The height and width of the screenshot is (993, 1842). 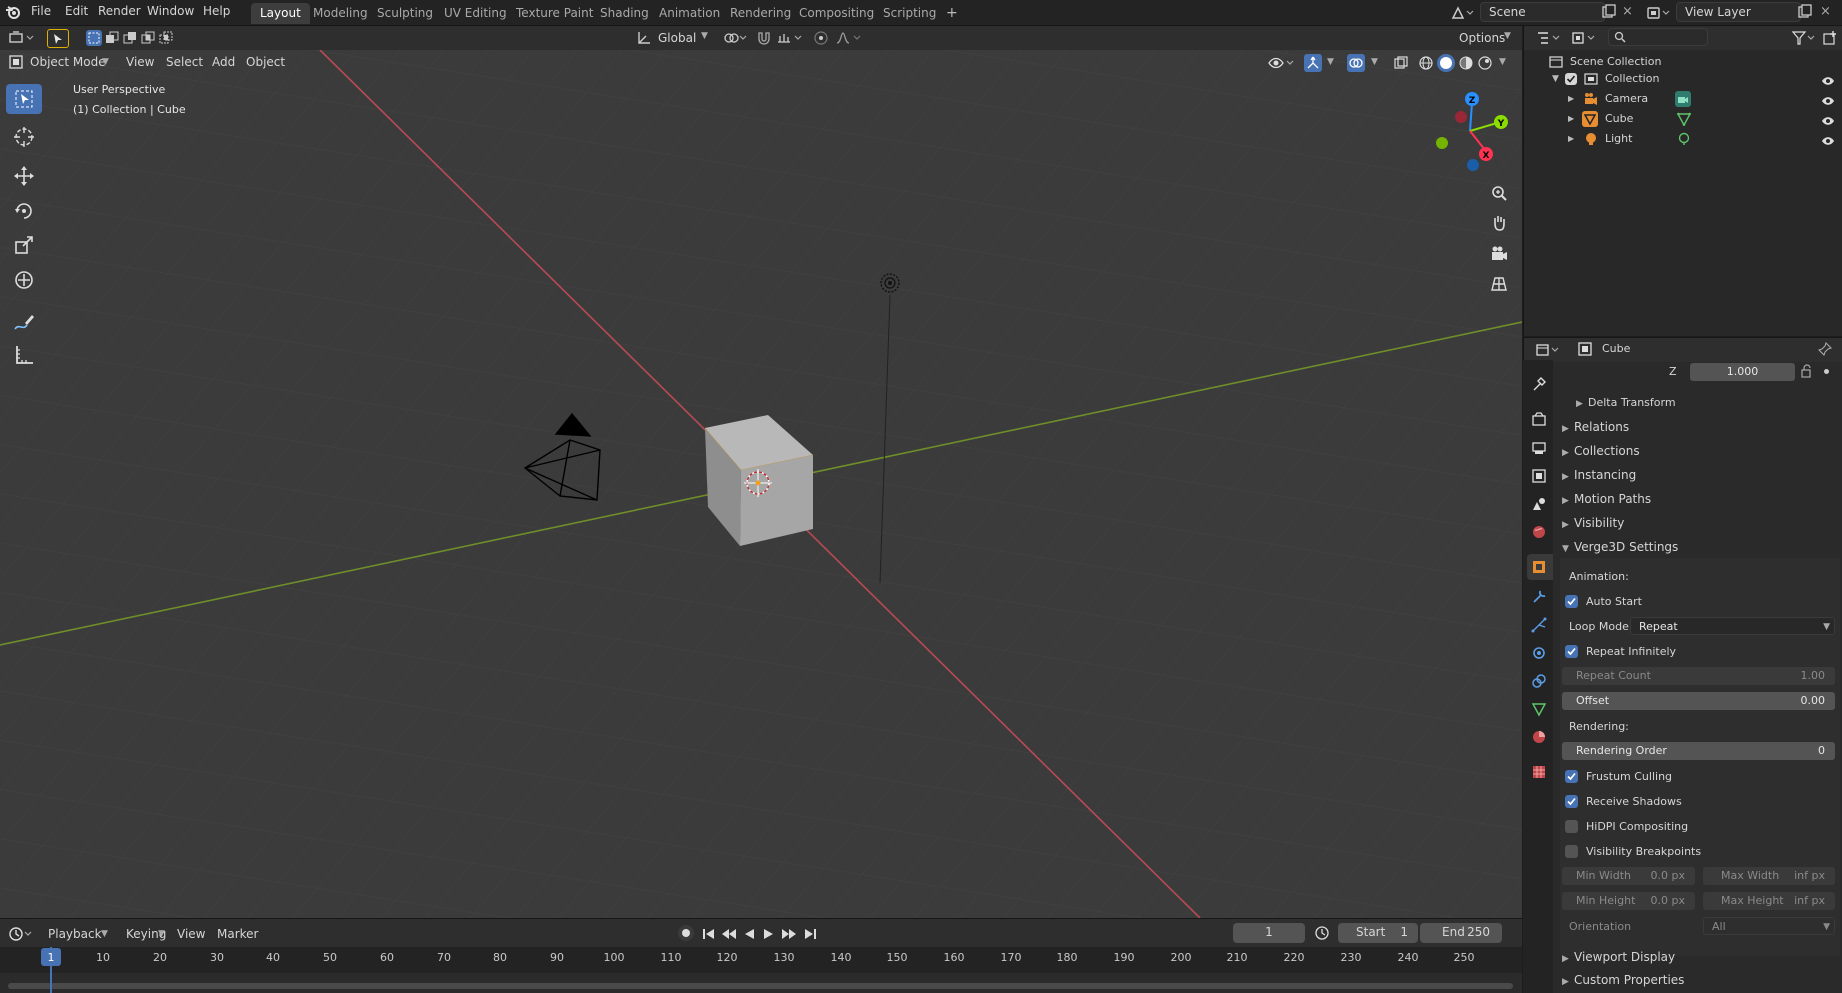 I want to click on proportional-editing-icon, so click(x=821, y=38).